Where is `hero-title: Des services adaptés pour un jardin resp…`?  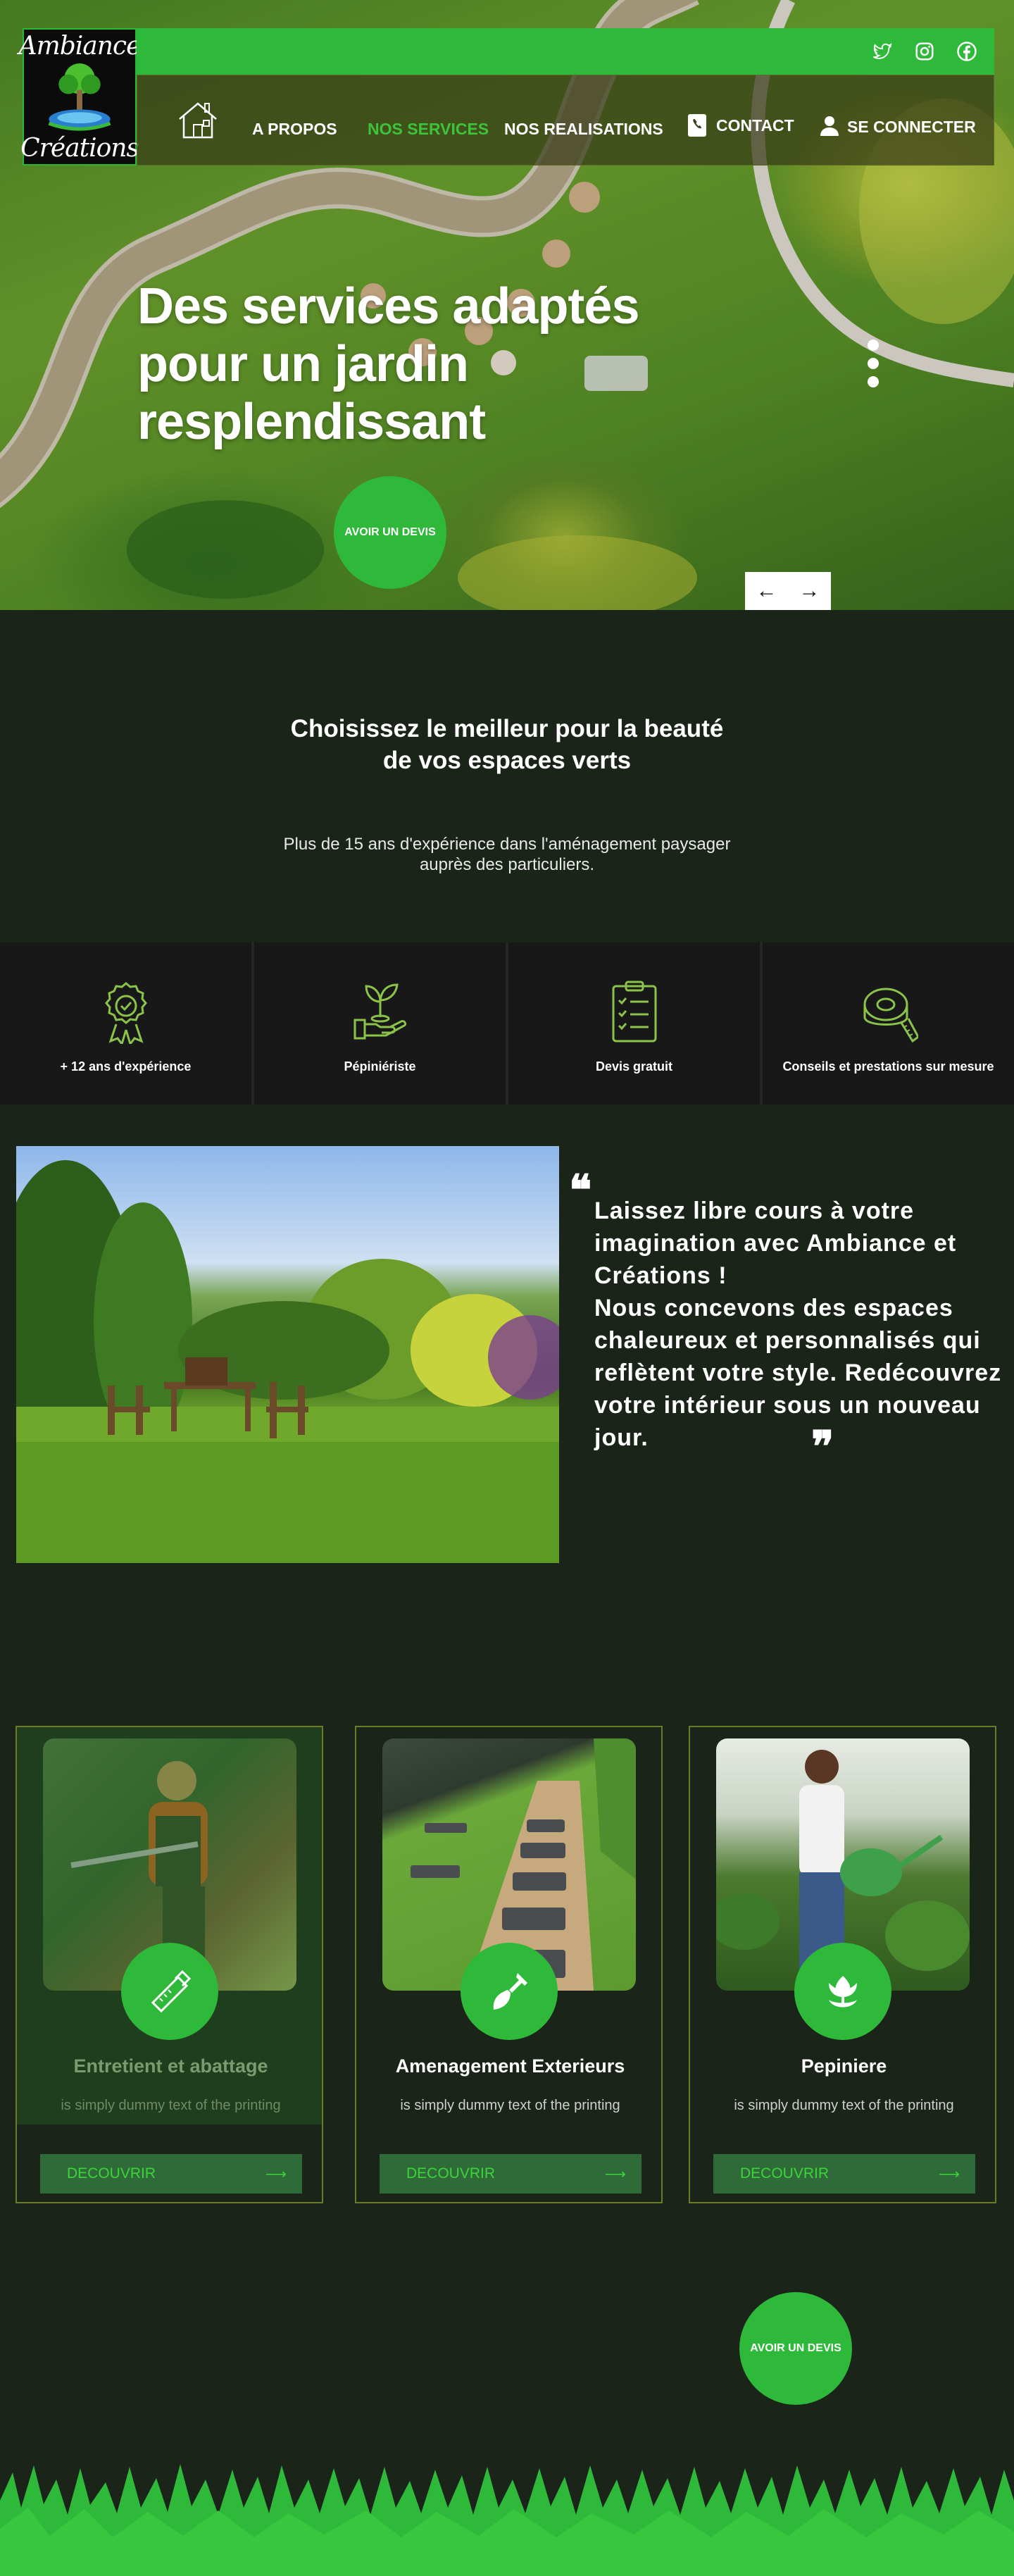 hero-title: Des services adaptés pour un jardin resp… is located at coordinates (388, 364).